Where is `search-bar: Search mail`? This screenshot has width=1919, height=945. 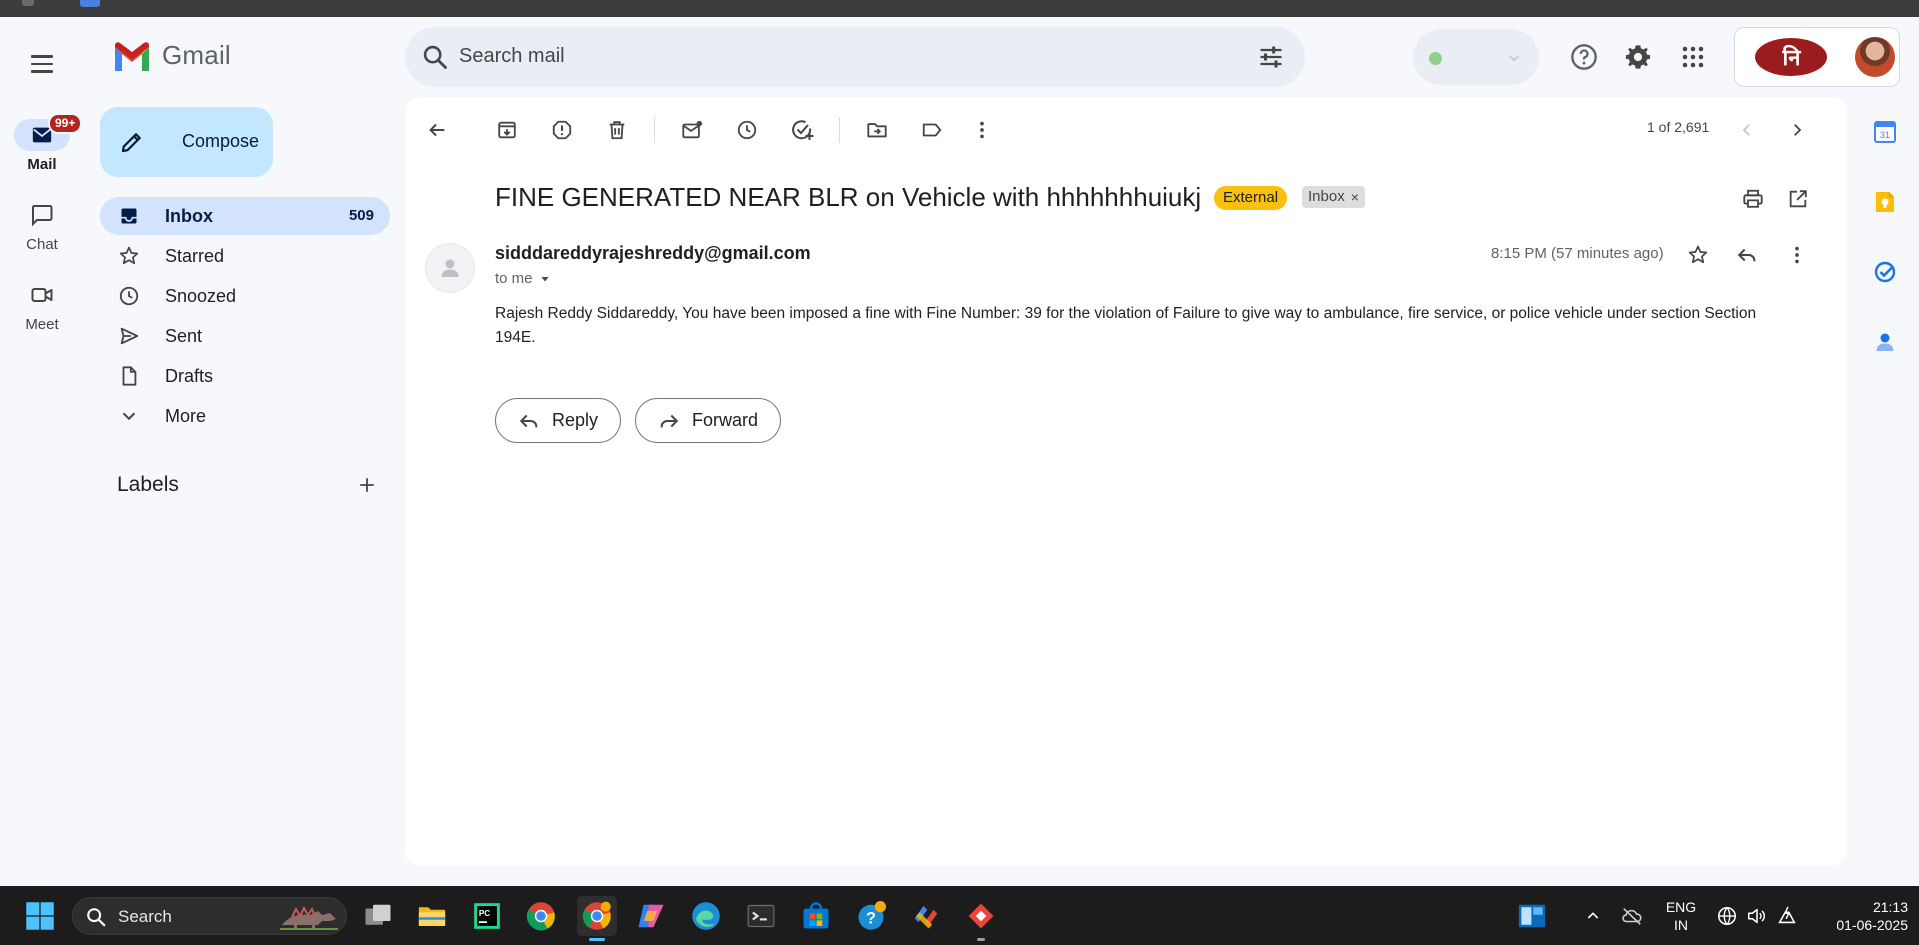 search-bar: Search mail is located at coordinates (855, 57).